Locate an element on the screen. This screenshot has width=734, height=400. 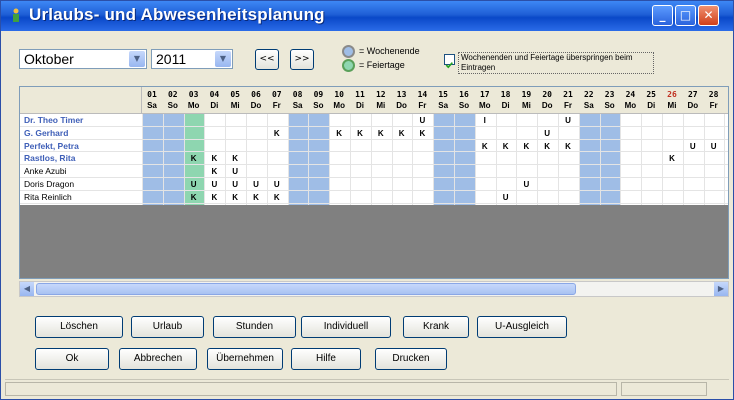
weekend-column is located at coordinates (319, 159).